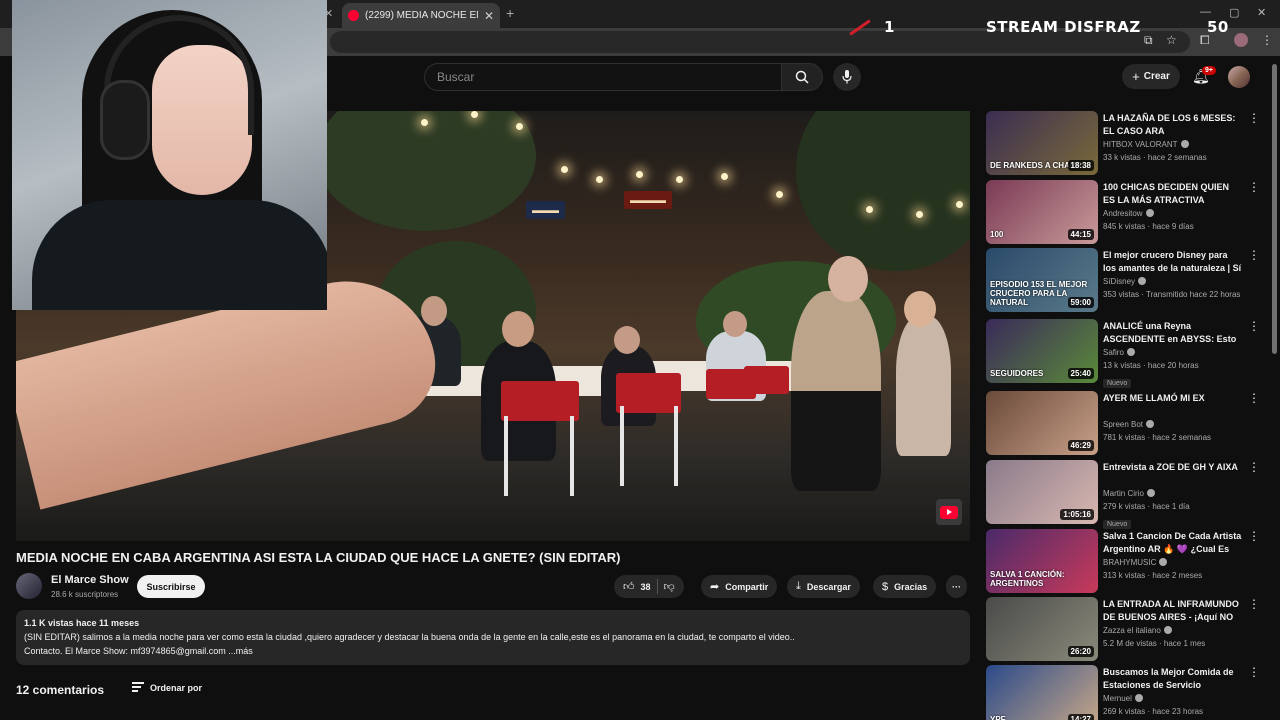 This screenshot has height=720, width=1280. What do you see at coordinates (949, 512) in the screenshot?
I see `youtube-logo-icon` at bounding box center [949, 512].